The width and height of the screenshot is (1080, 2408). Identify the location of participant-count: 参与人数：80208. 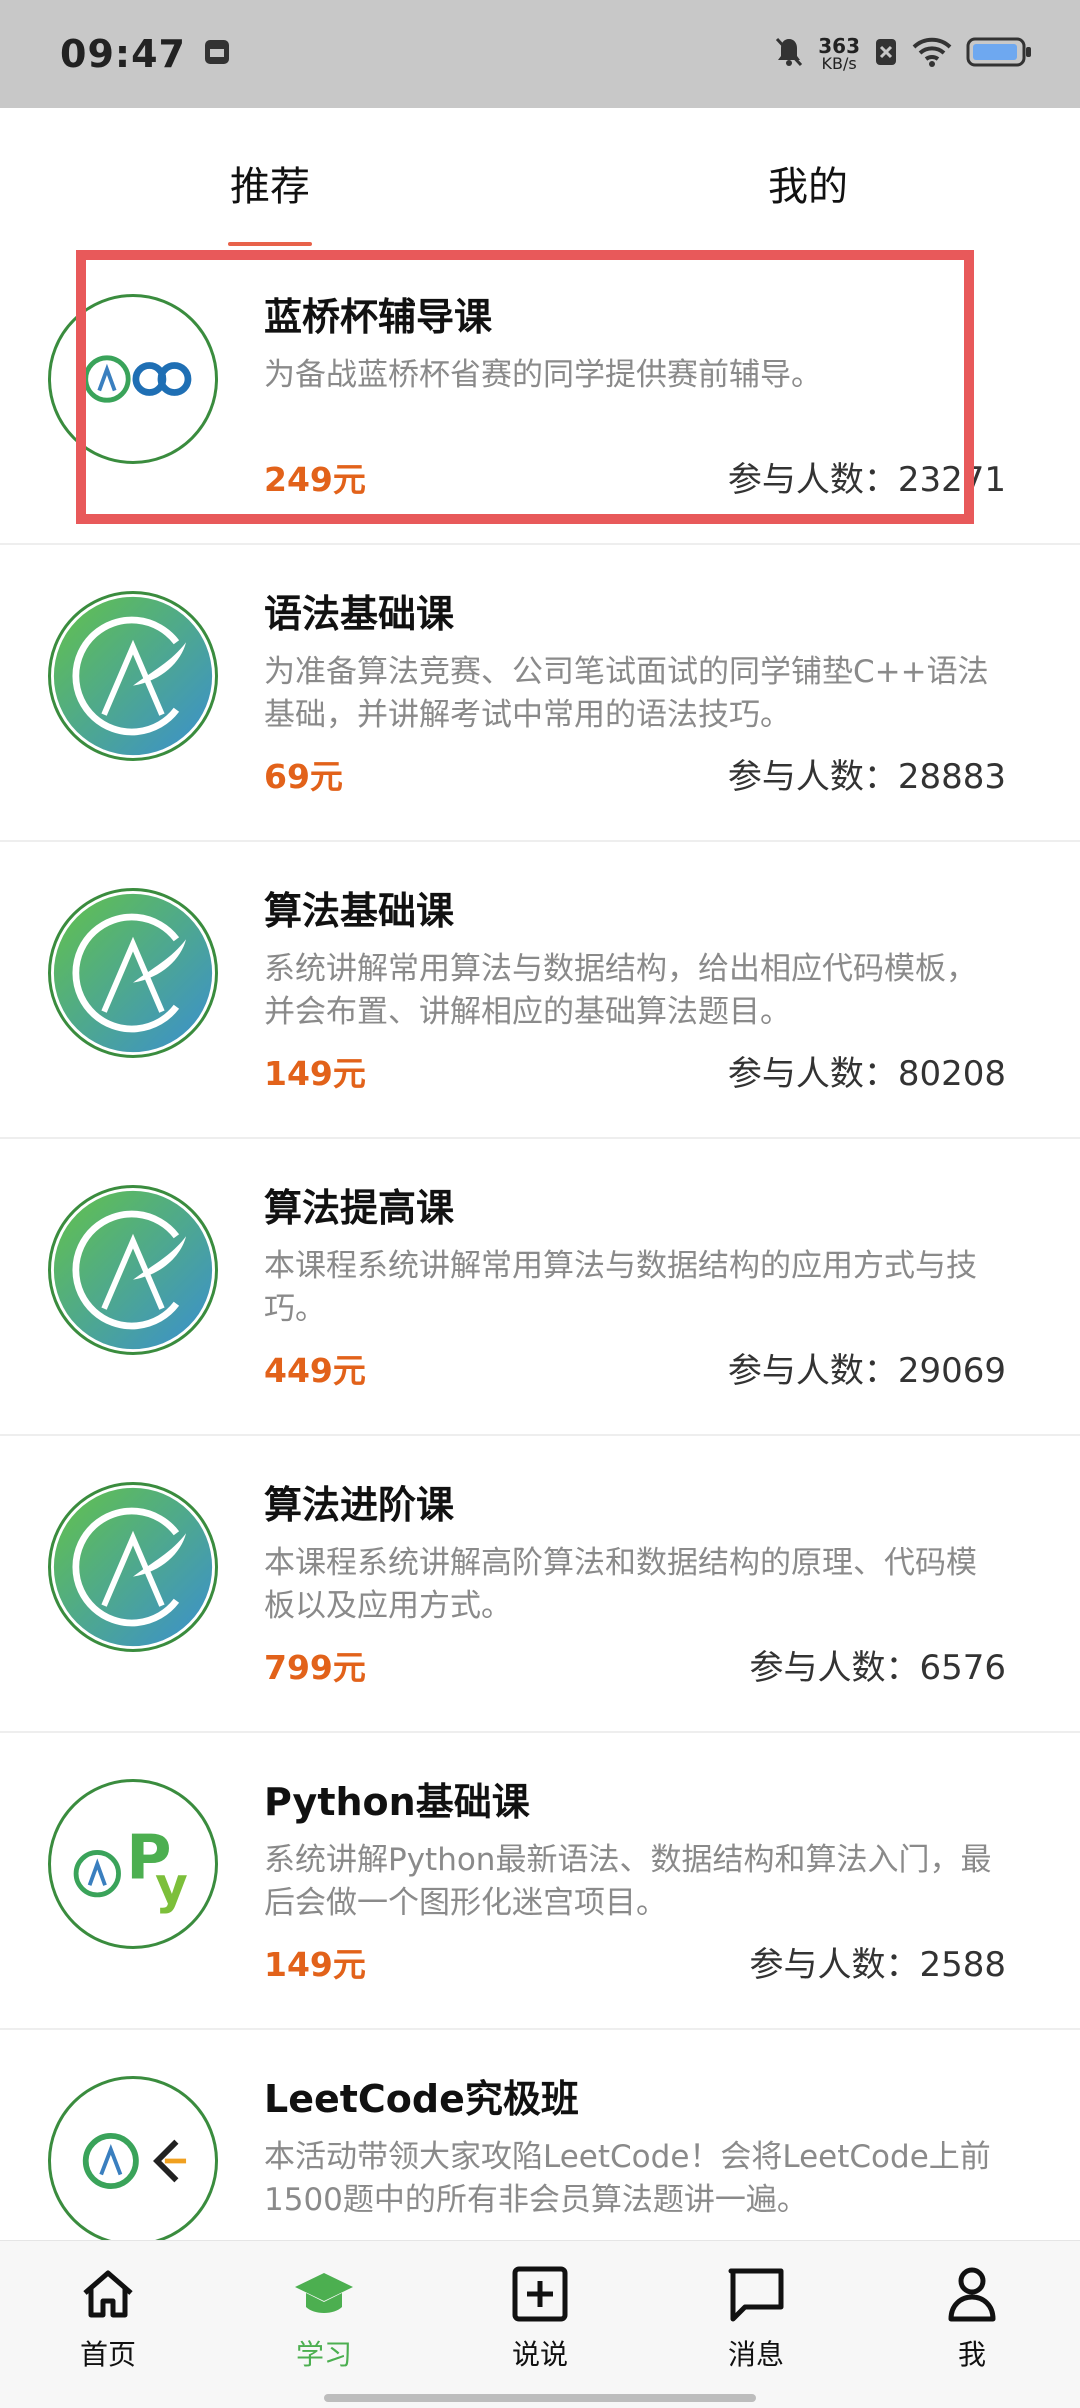
(866, 1074).